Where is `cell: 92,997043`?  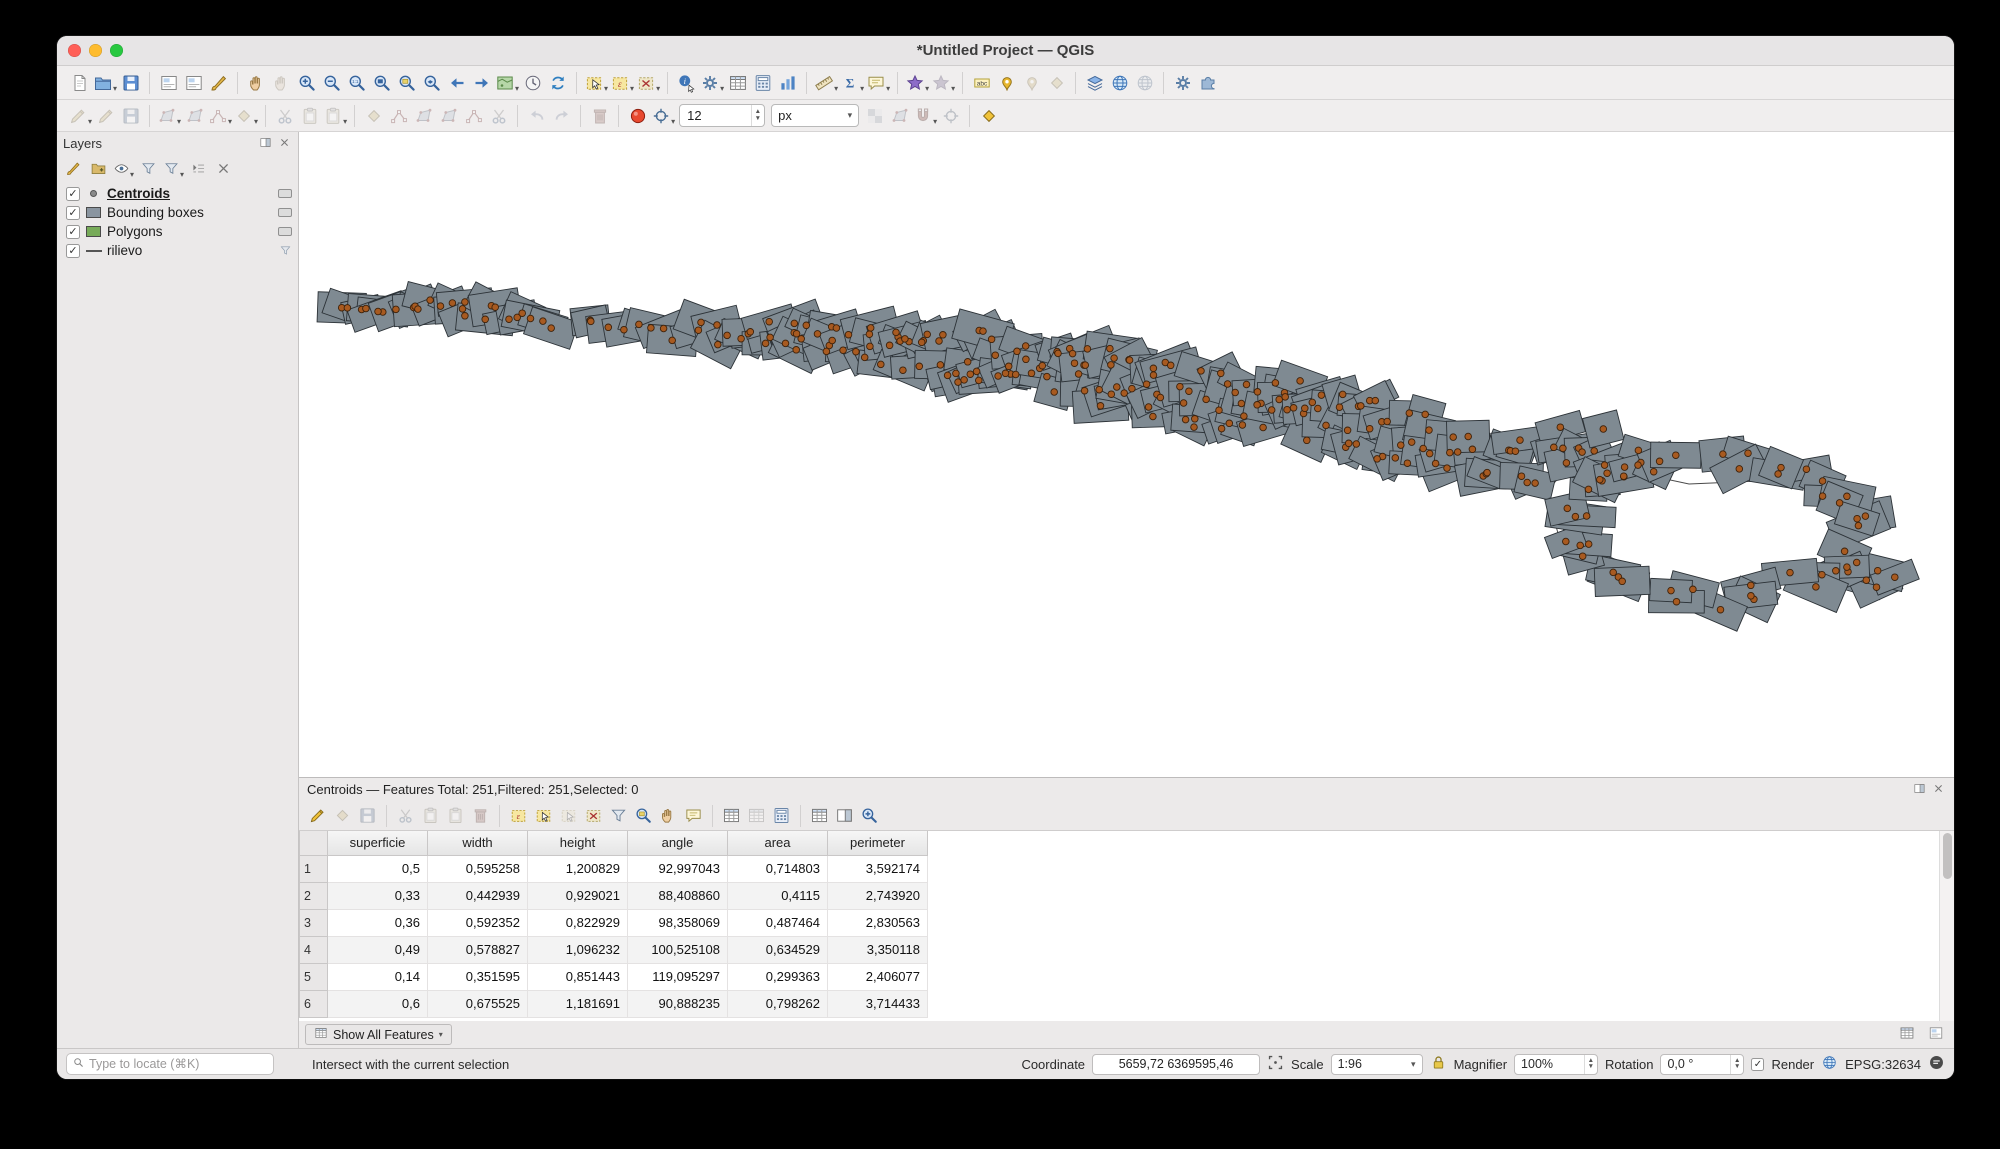
cell: 92,997043 is located at coordinates (677, 868).